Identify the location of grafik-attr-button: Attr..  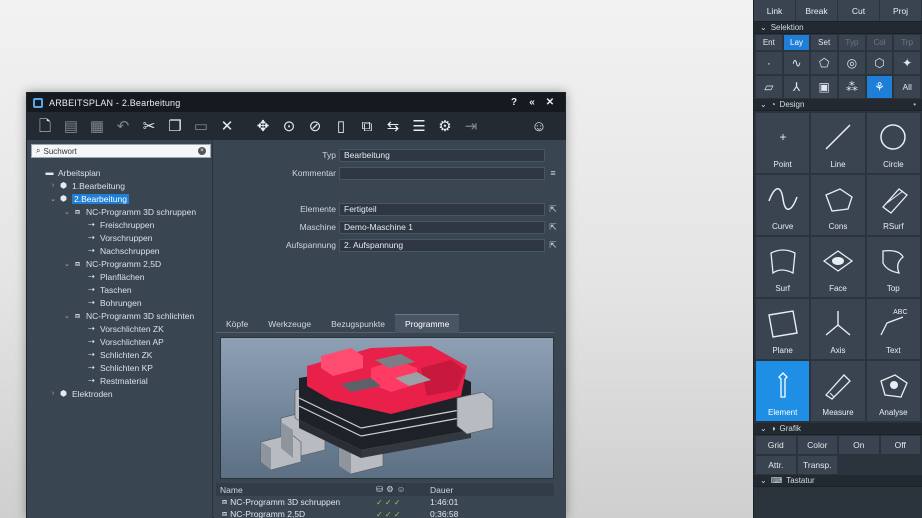
(776, 465).